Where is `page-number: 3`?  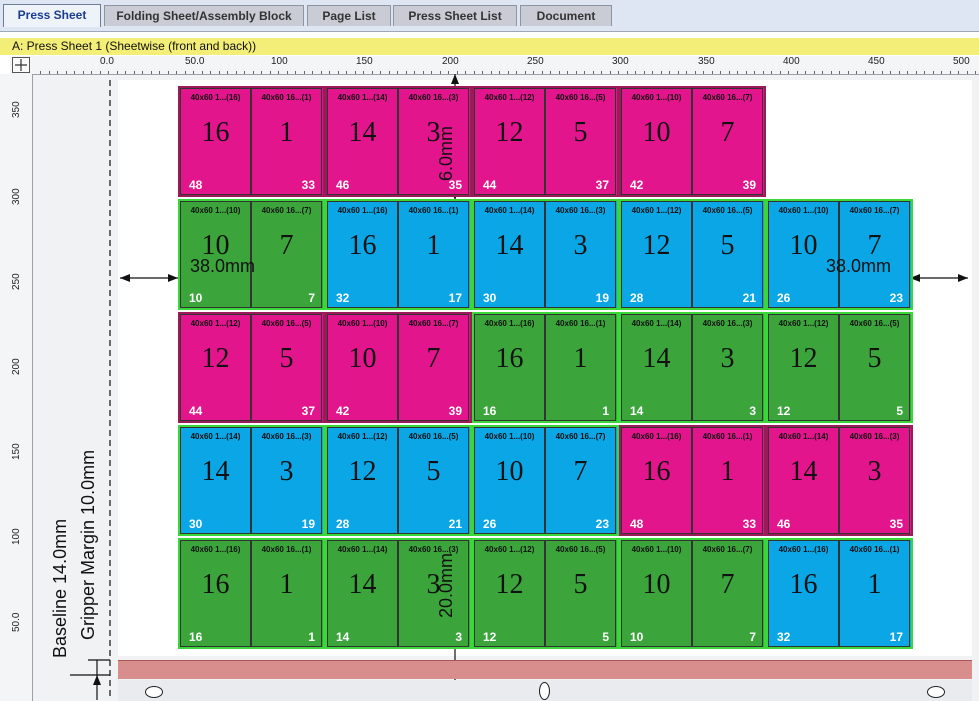 page-number: 3 is located at coordinates (433, 584).